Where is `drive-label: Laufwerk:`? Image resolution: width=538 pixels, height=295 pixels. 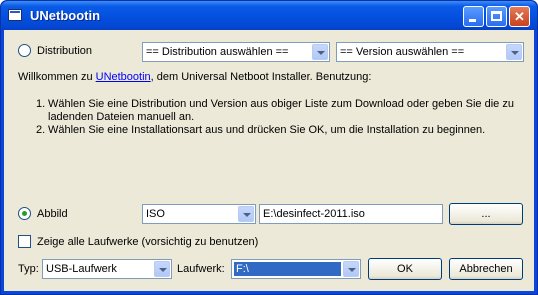
drive-label: Laufwerk: is located at coordinates (201, 269).